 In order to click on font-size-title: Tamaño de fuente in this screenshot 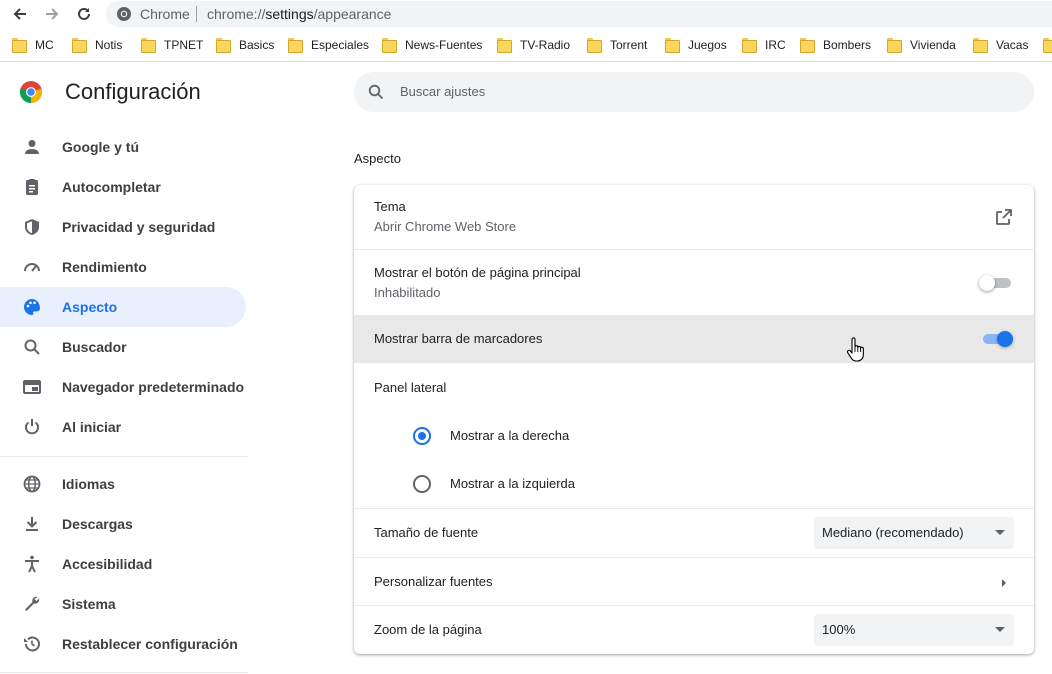, I will do `click(426, 532)`.